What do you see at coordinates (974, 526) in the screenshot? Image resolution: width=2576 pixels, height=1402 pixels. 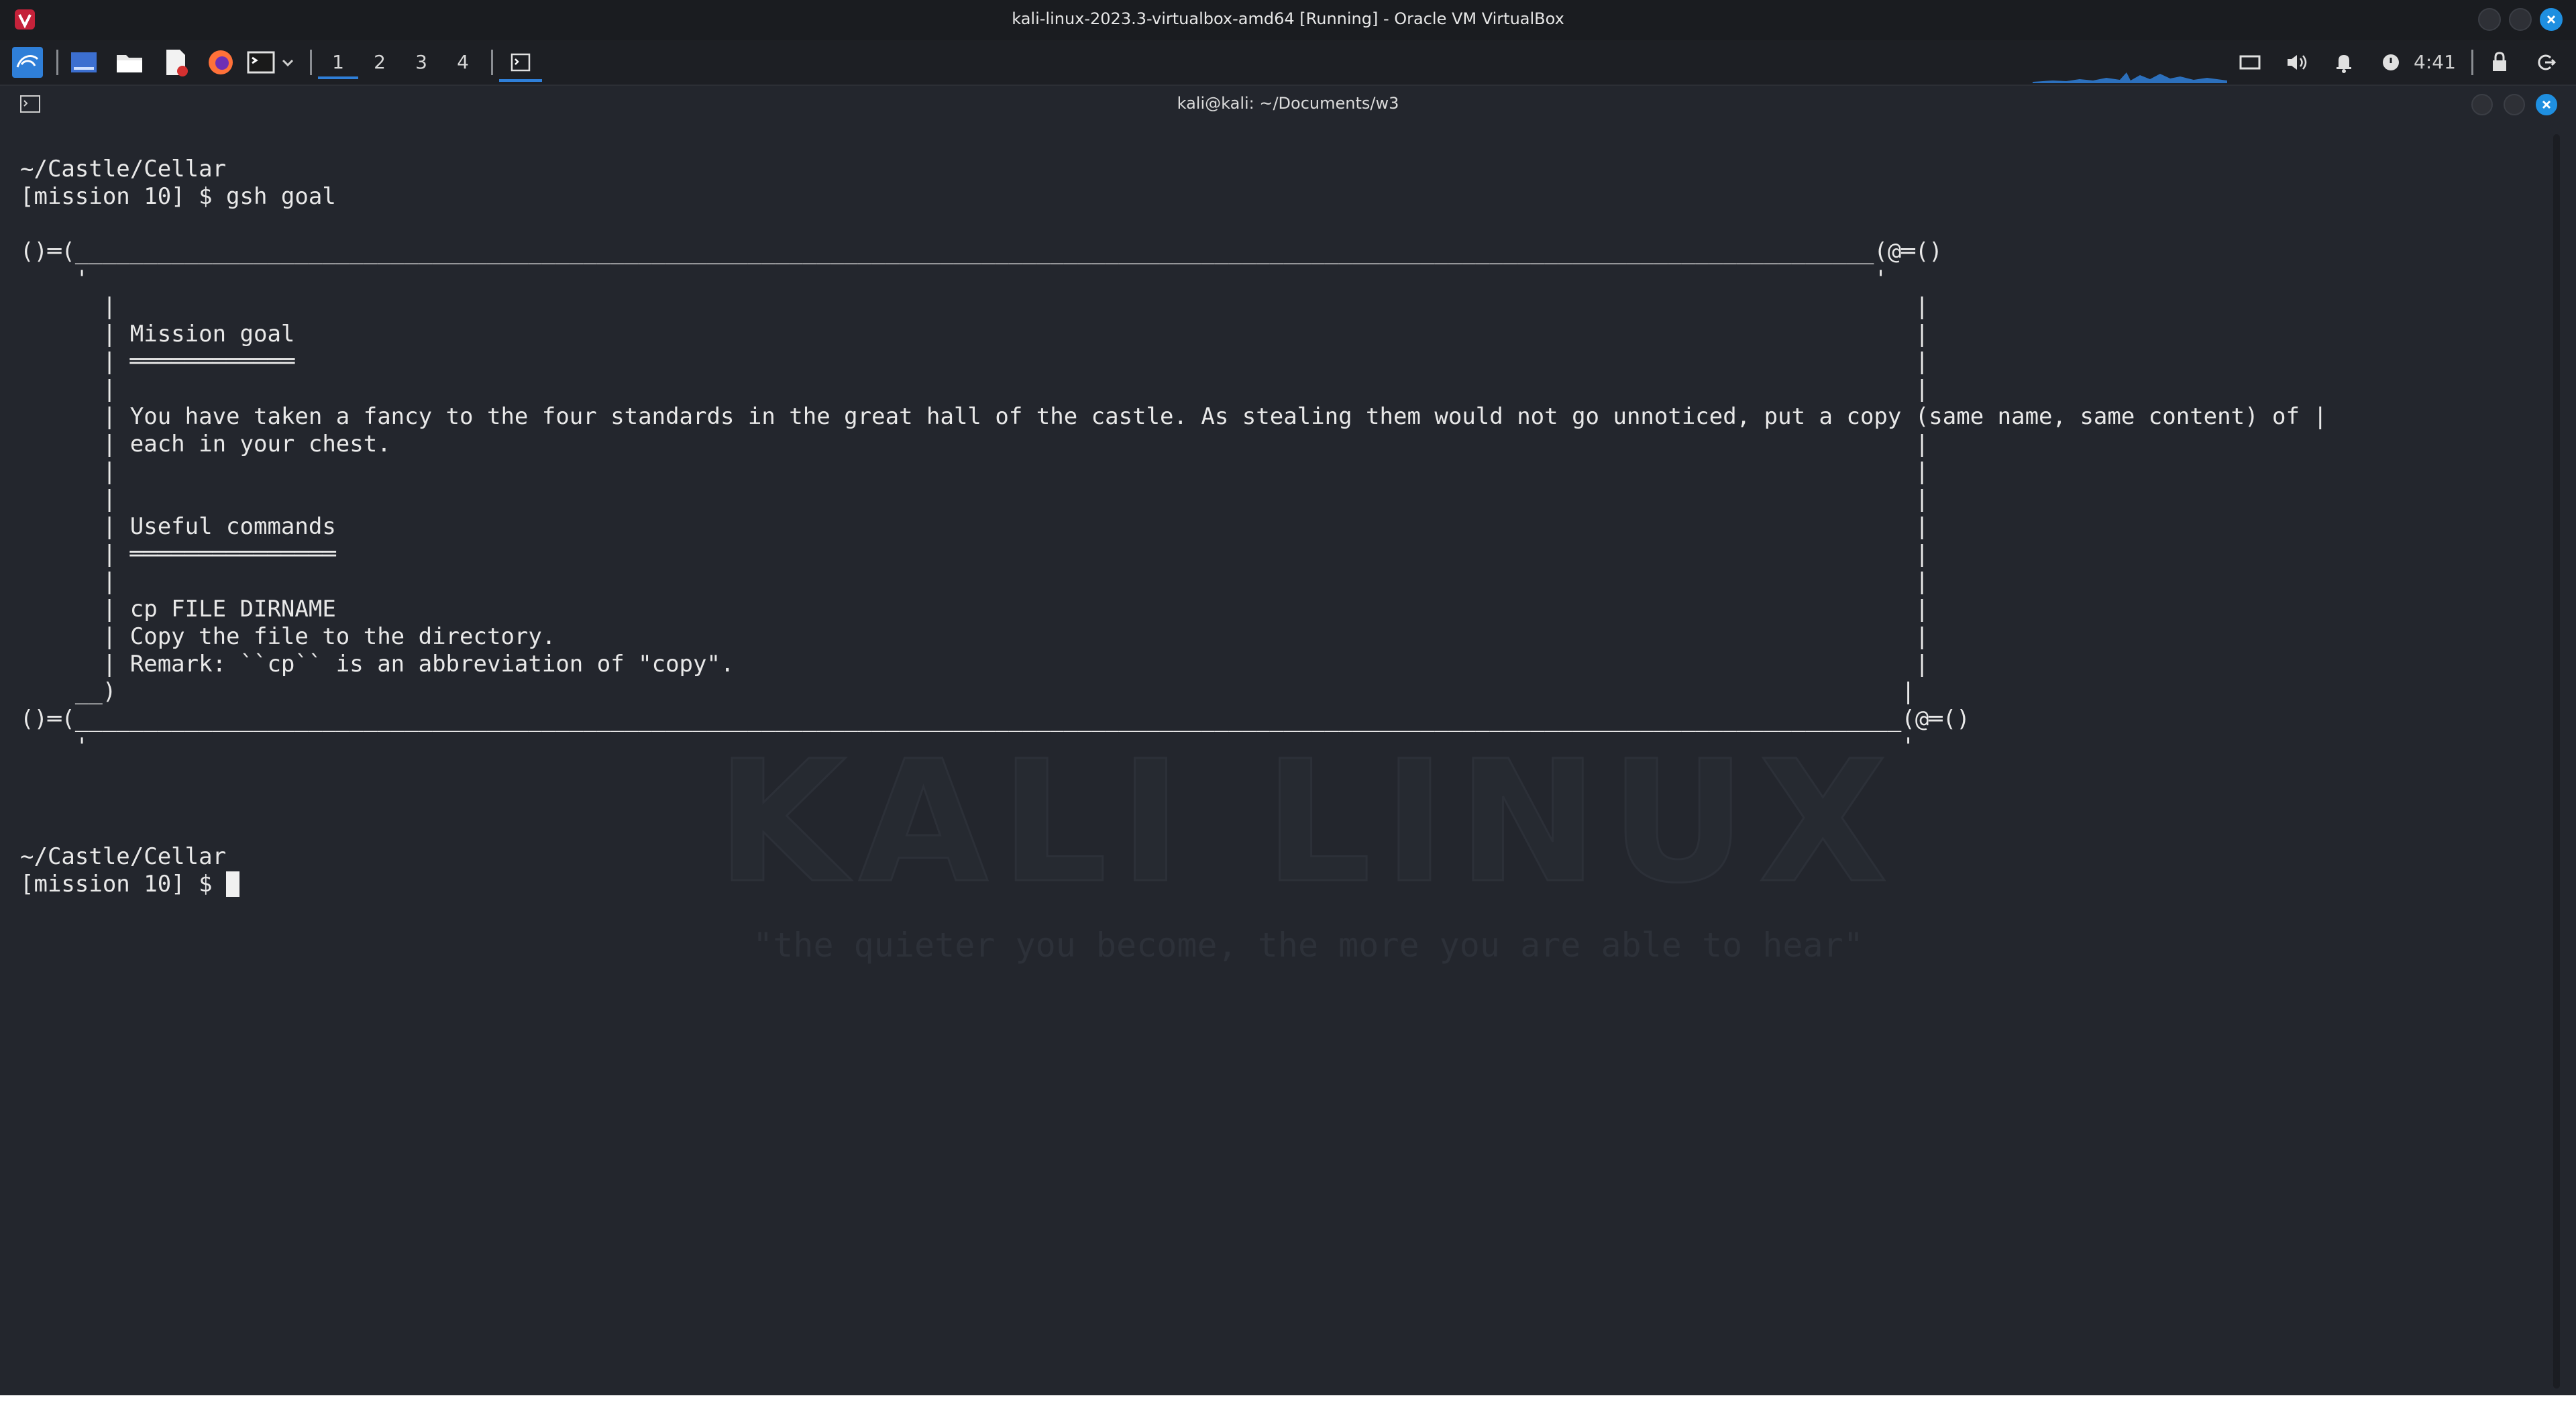 I see `terminal-line: | Useful commands |` at bounding box center [974, 526].